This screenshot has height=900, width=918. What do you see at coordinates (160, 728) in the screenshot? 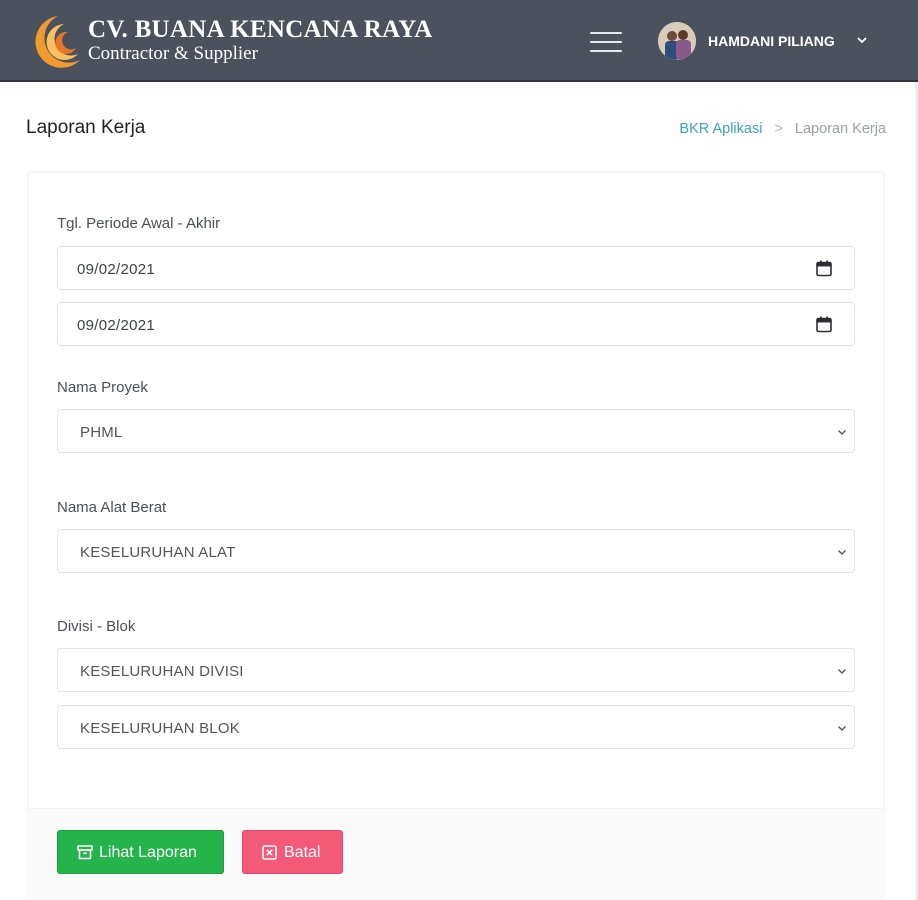
I see `blok-selected-value: KESELURUHAN BLOK` at bounding box center [160, 728].